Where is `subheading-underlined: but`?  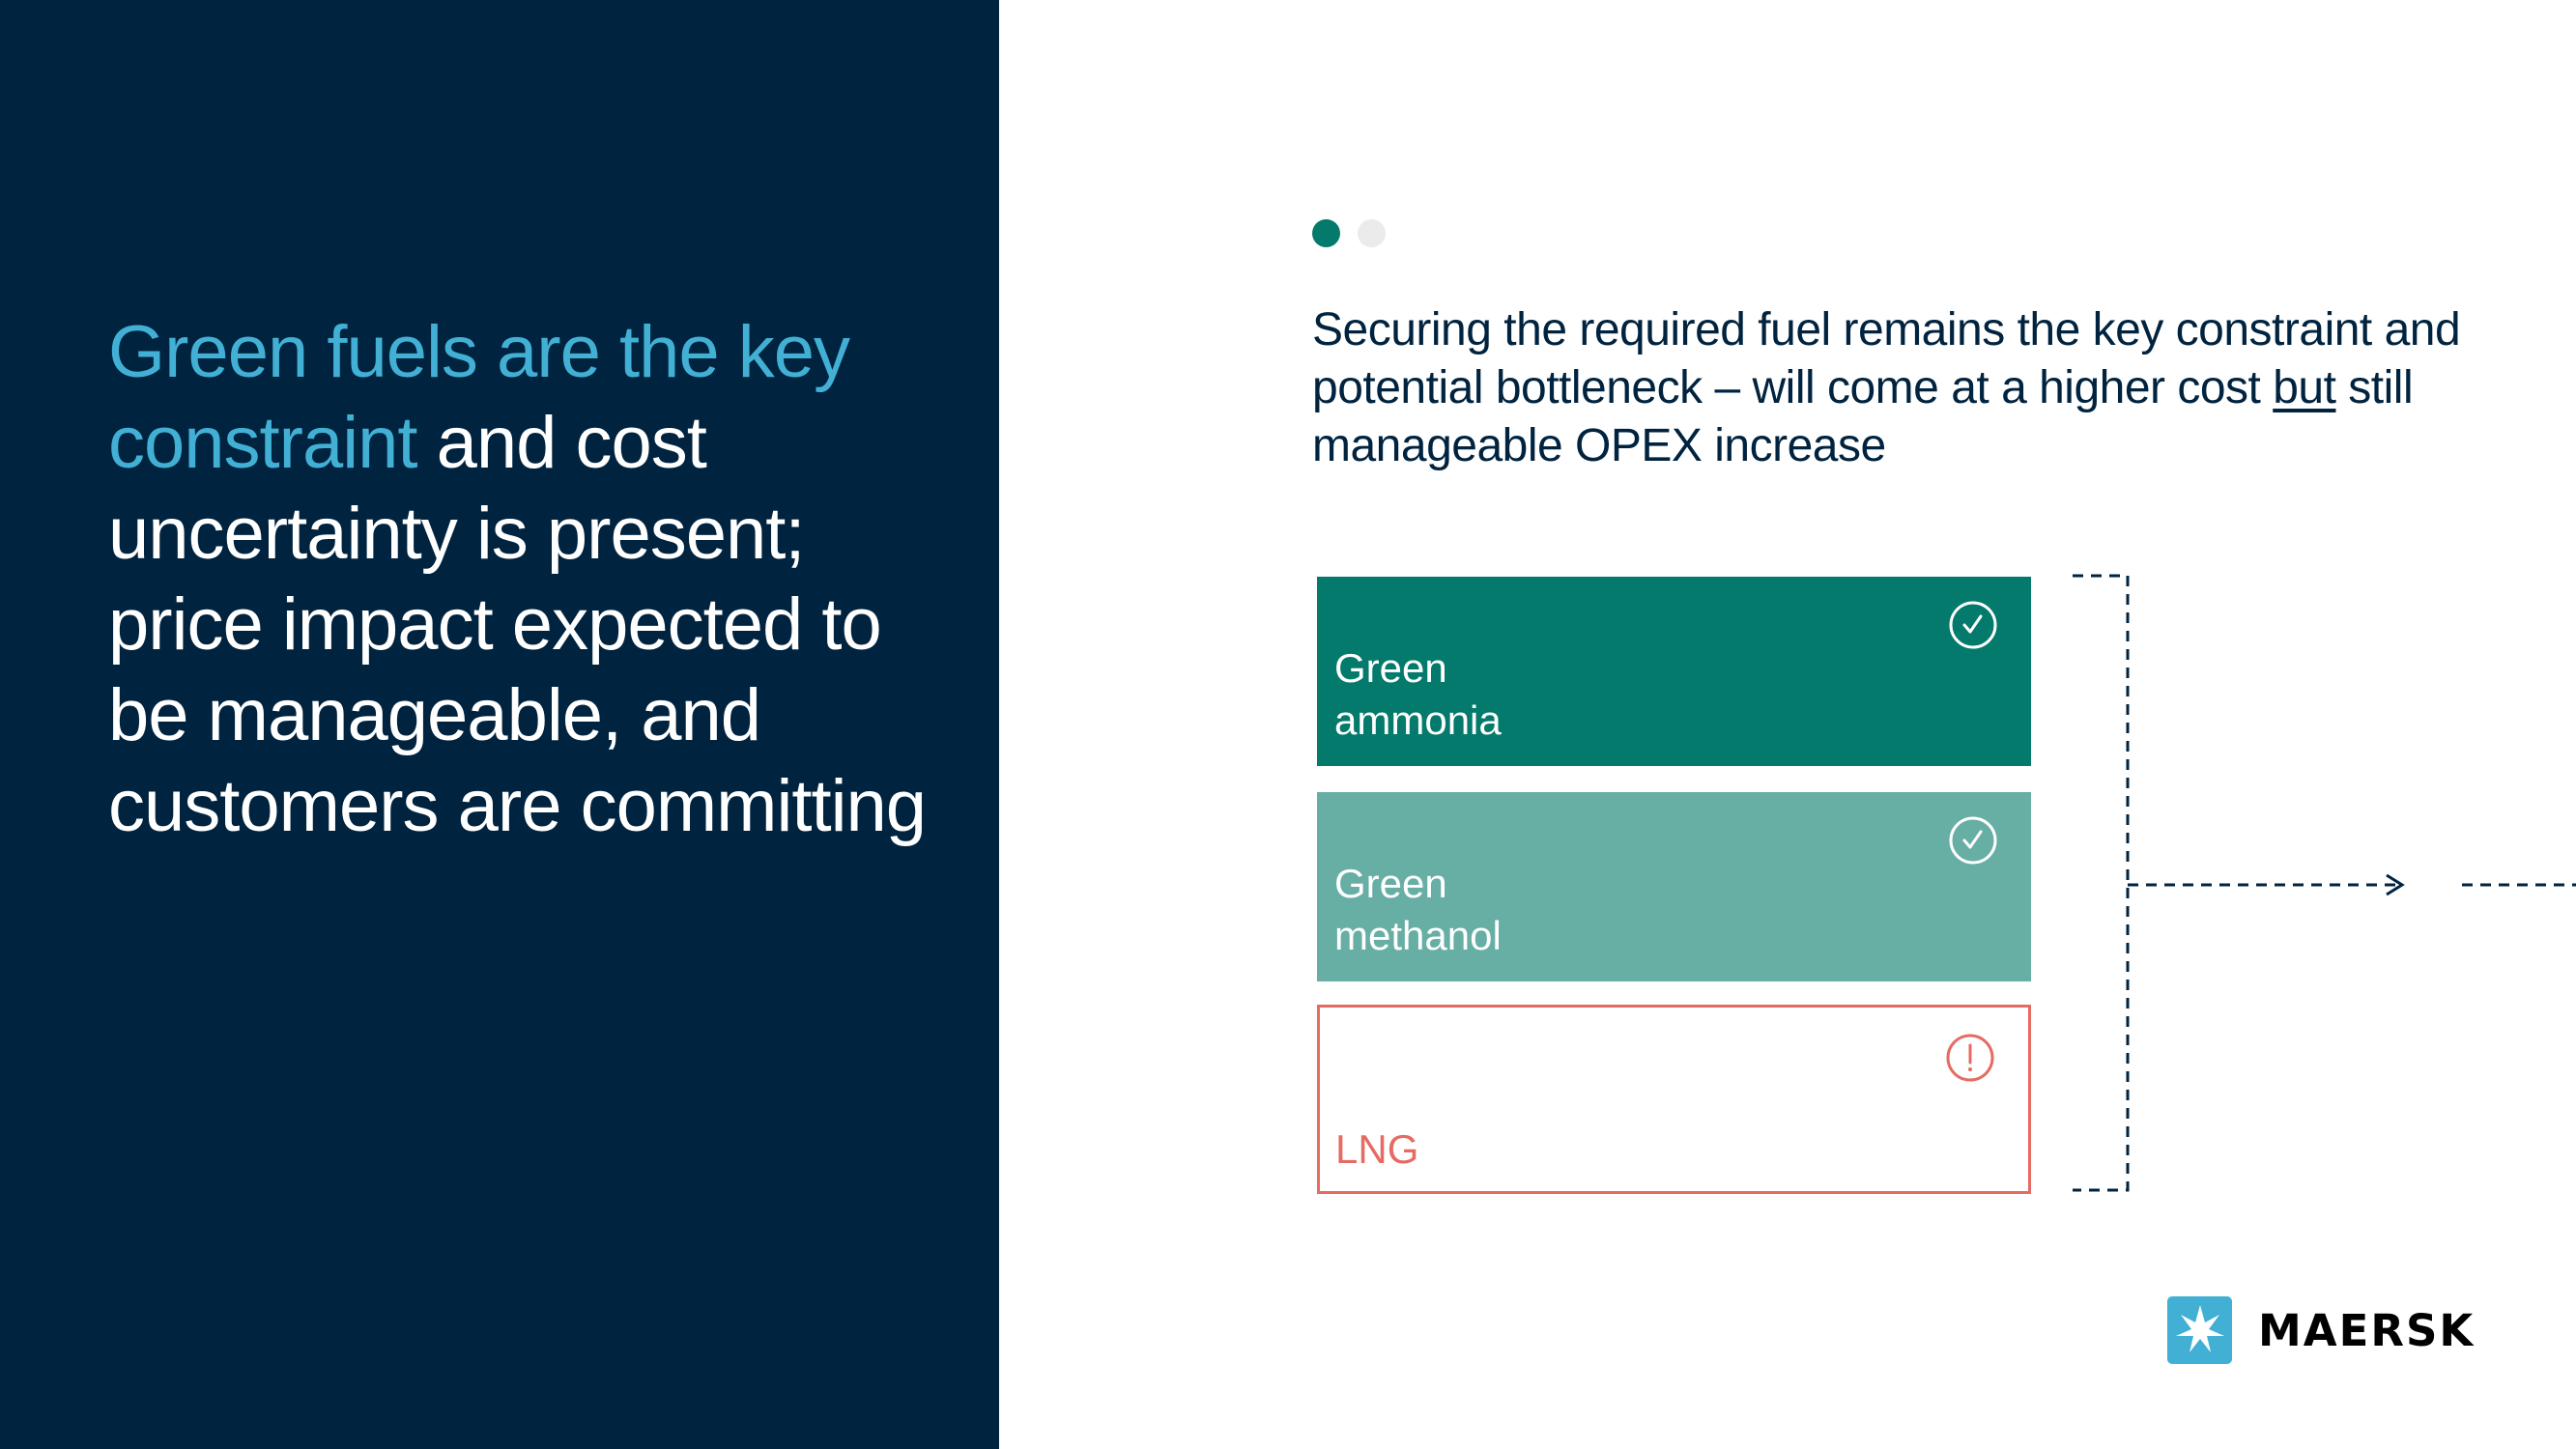 subheading-underlined: but is located at coordinates (2305, 387).